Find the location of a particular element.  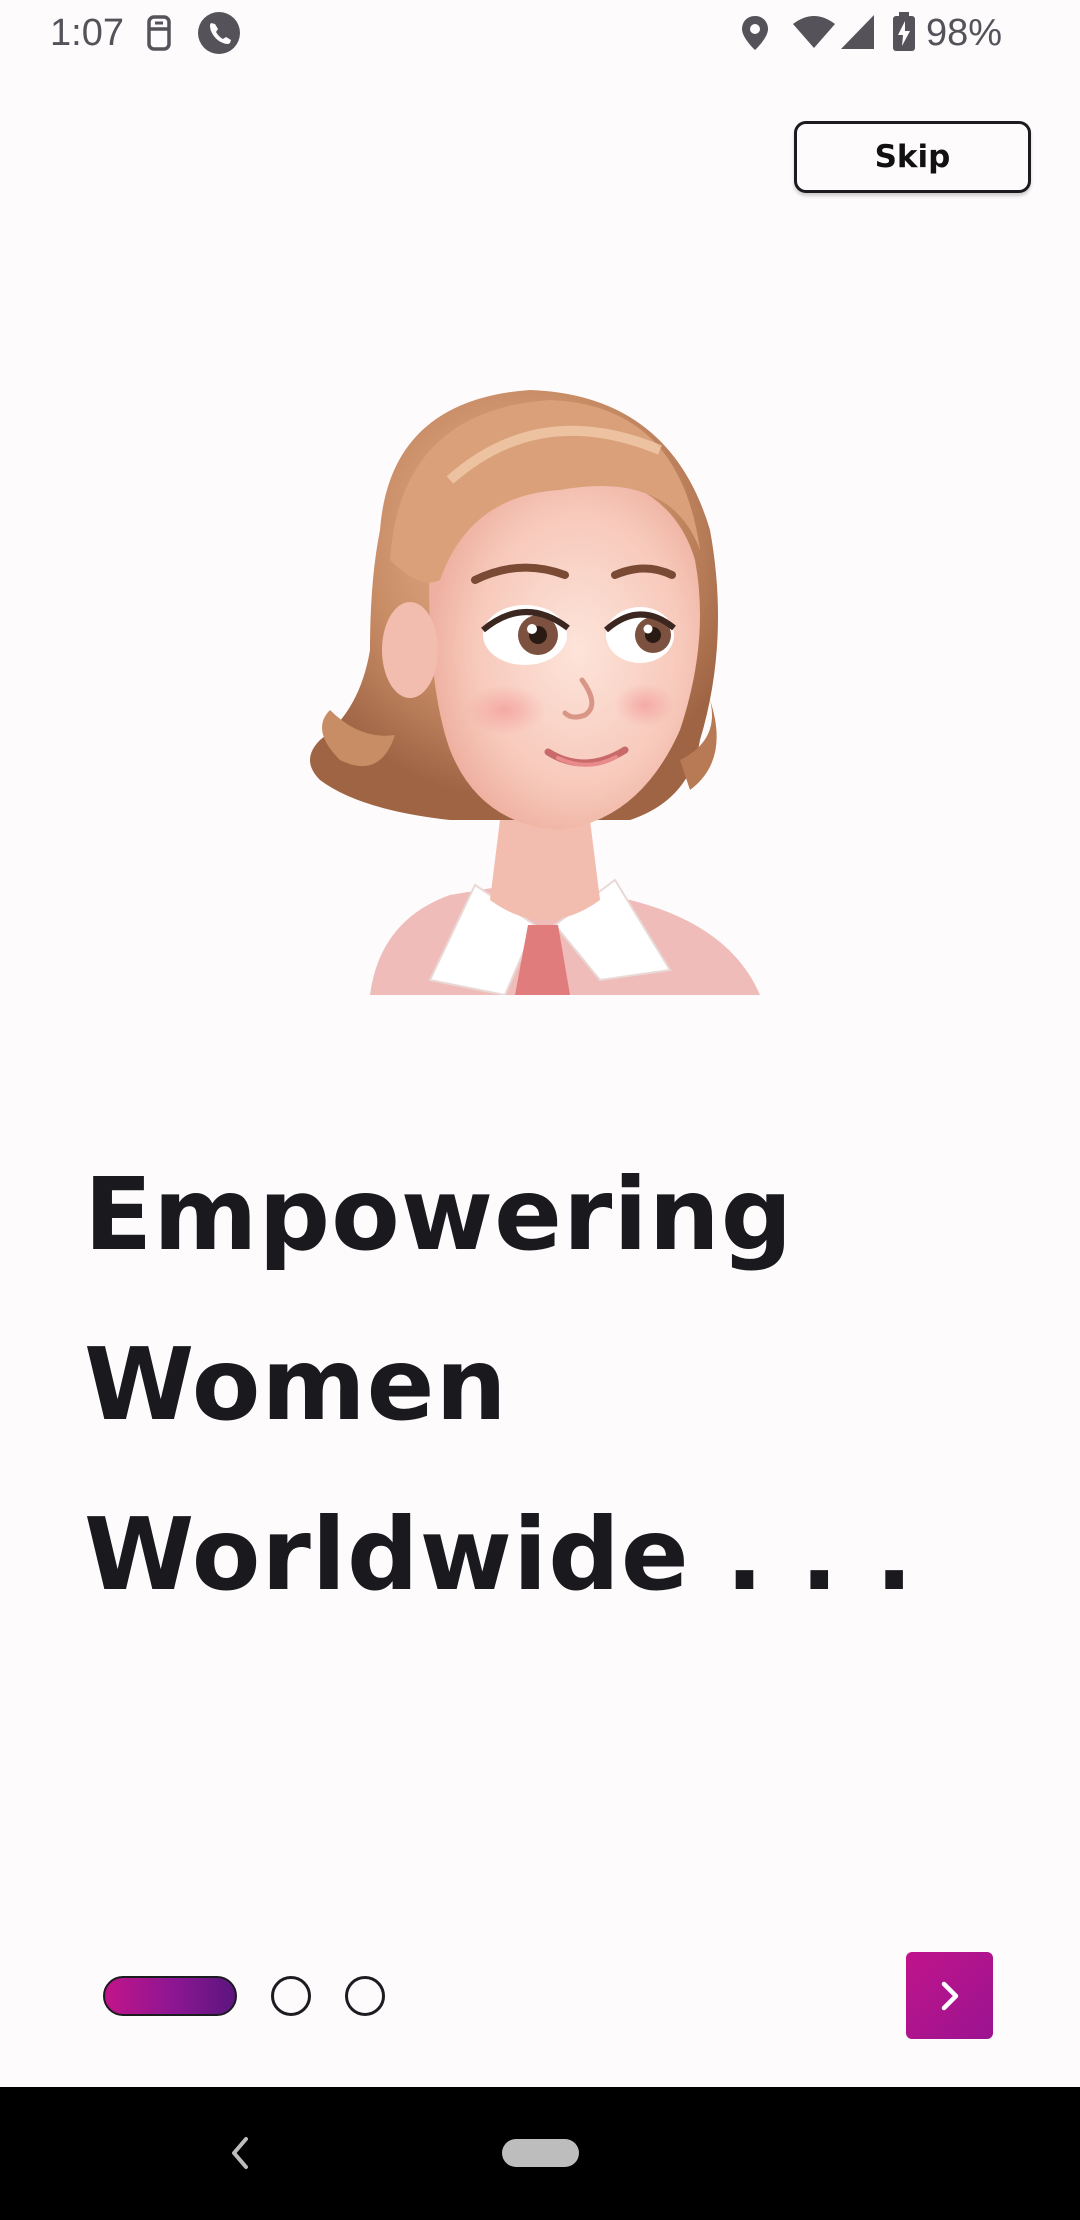

sim-icon is located at coordinates (159, 33).